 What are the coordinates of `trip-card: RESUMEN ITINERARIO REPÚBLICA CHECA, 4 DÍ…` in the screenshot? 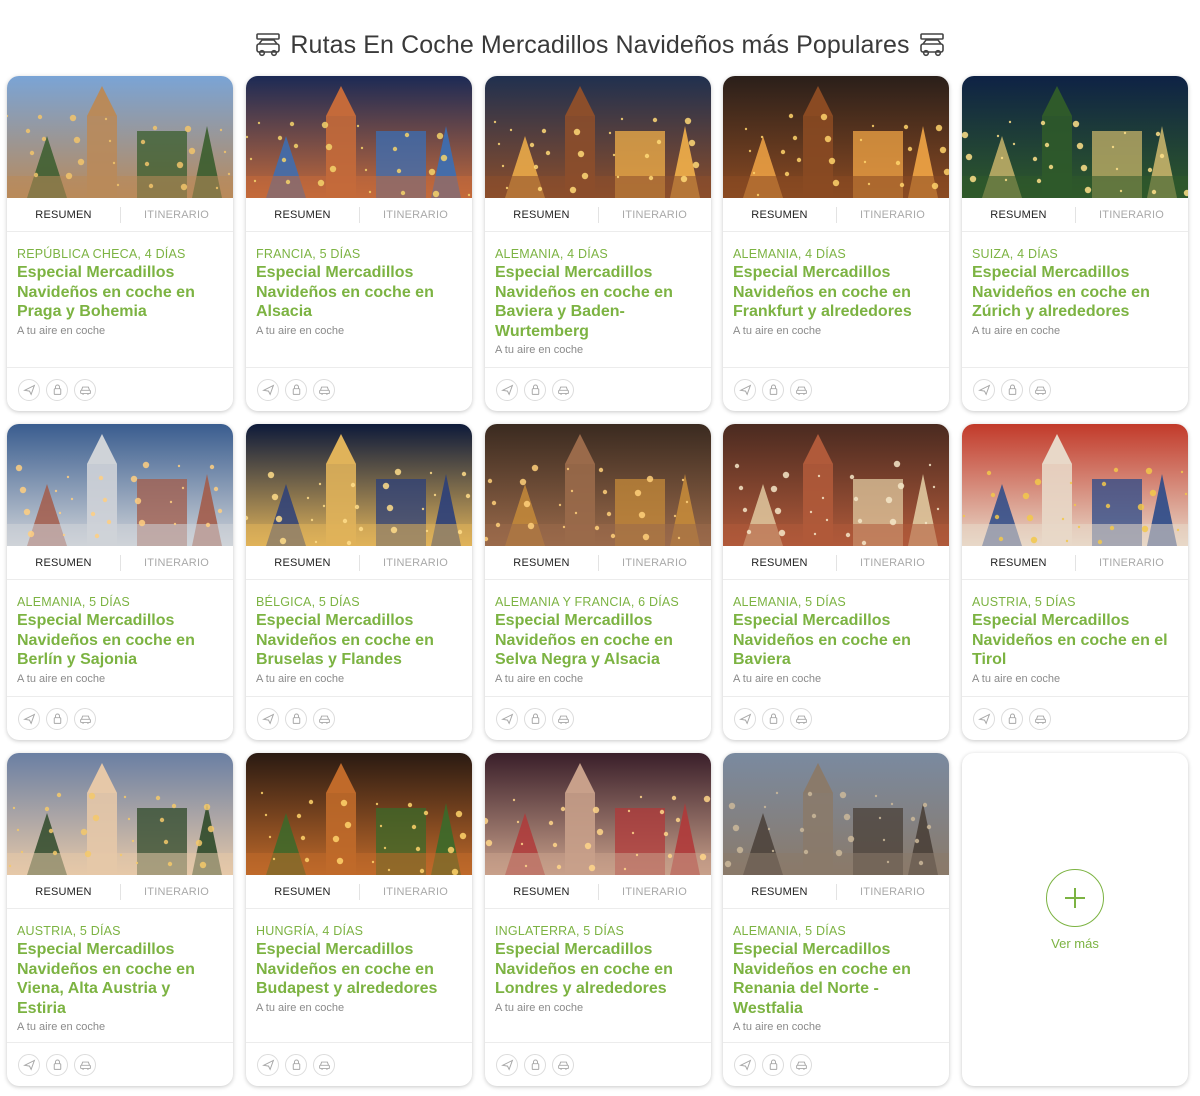 It's located at (120, 243).